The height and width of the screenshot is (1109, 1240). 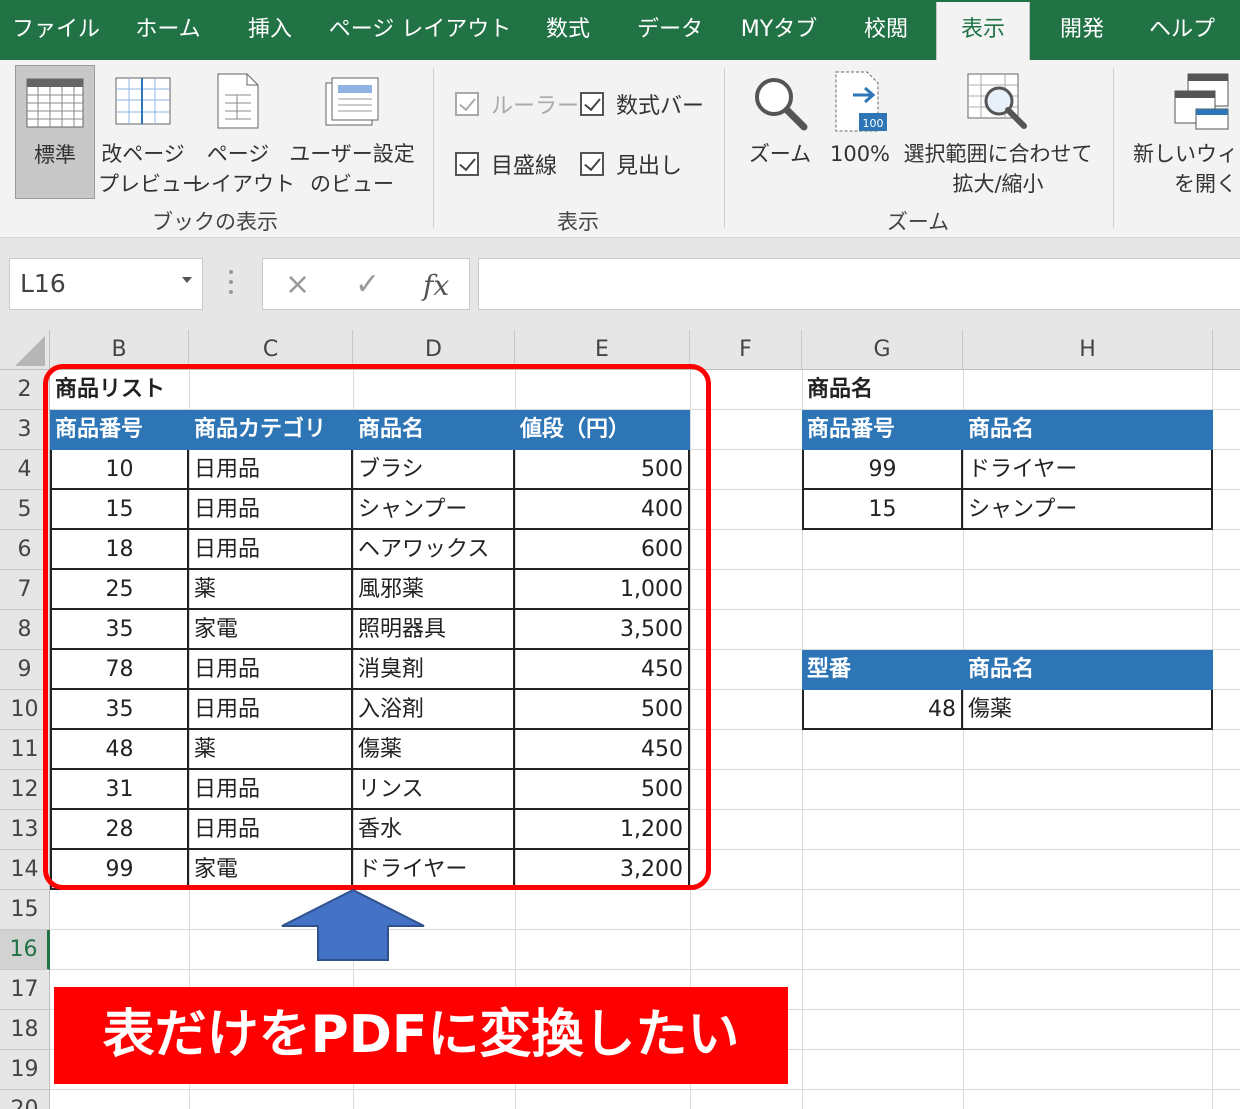 What do you see at coordinates (779, 30) in the screenshot?
I see `tab-my-tab: MYタブ` at bounding box center [779, 30].